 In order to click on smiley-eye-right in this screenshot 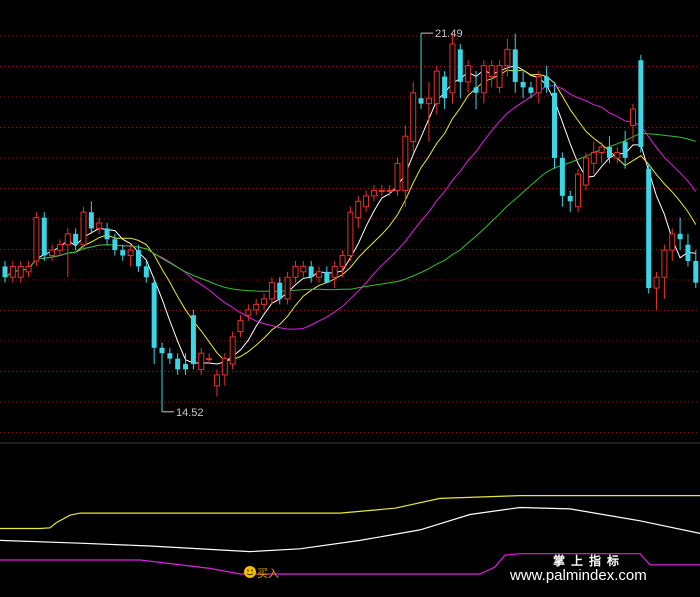, I will do `click(252, 570)`.